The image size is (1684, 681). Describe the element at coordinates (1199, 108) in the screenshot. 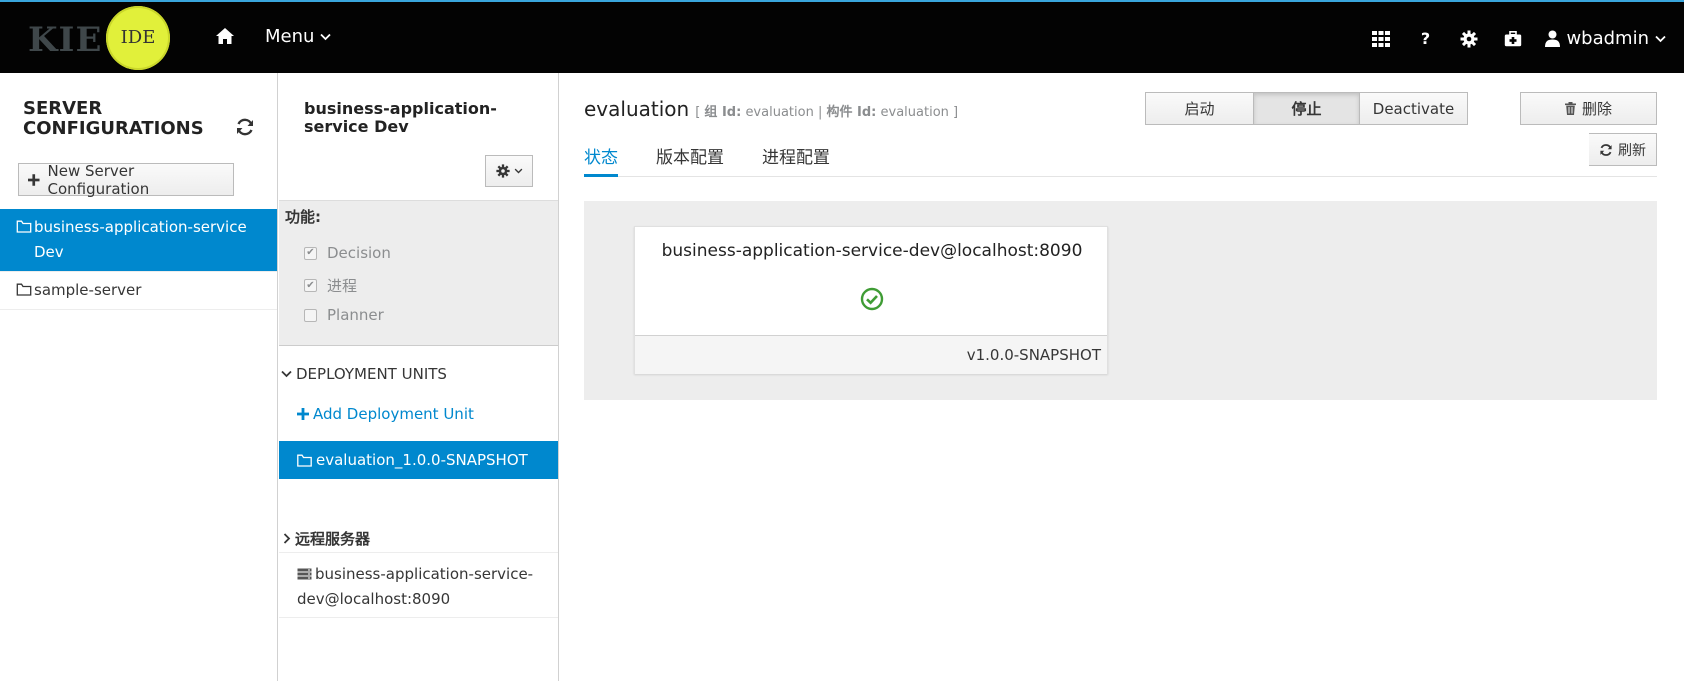

I see `start-button: 启动` at that location.